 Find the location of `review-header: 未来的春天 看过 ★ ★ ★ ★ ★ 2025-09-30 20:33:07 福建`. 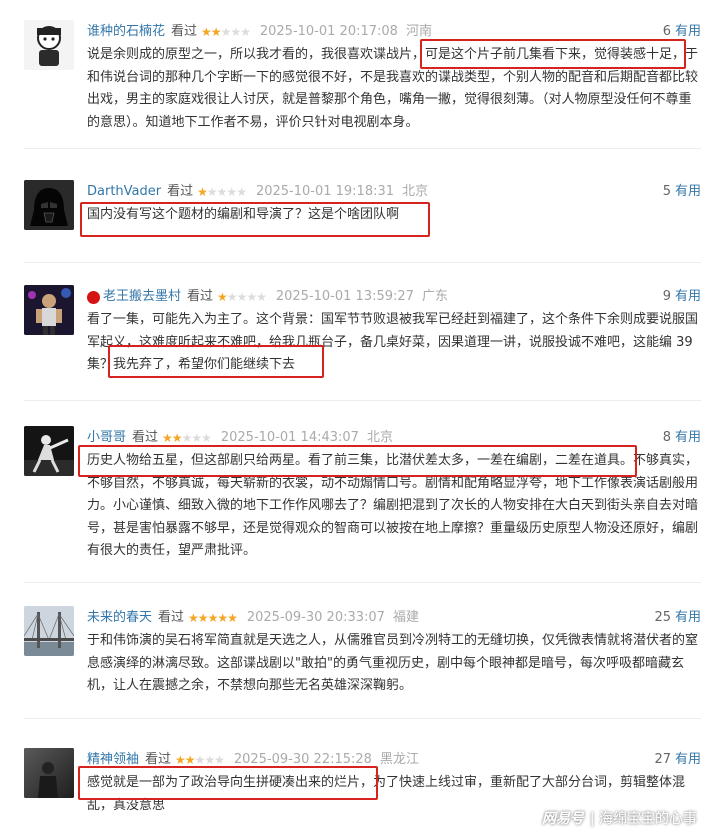

review-header: 未来的春天 看过 ★ ★ ★ ★ ★ 2025-09-30 20:33:07 福建 is located at coordinates (253, 618).